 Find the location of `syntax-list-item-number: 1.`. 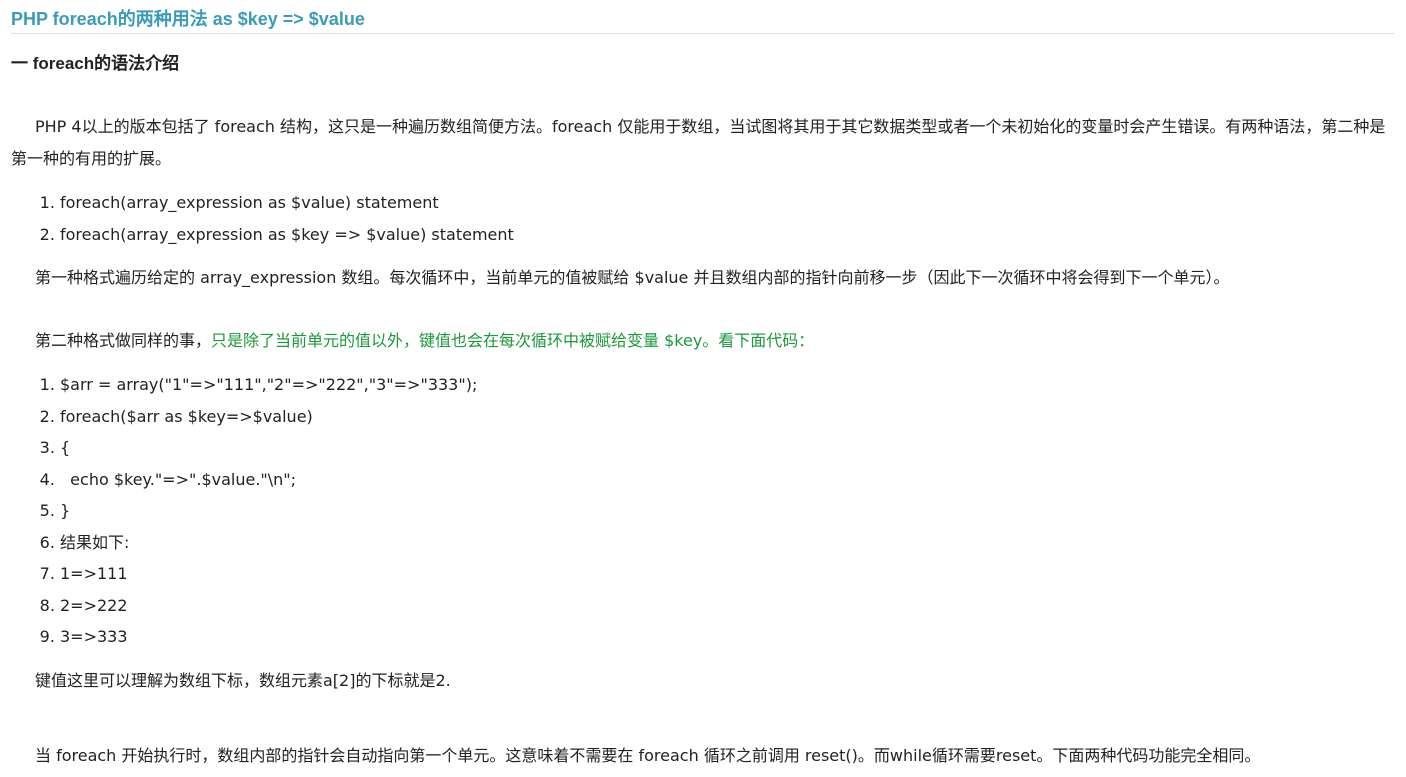

syntax-list-item-number: 1. is located at coordinates (47, 202).